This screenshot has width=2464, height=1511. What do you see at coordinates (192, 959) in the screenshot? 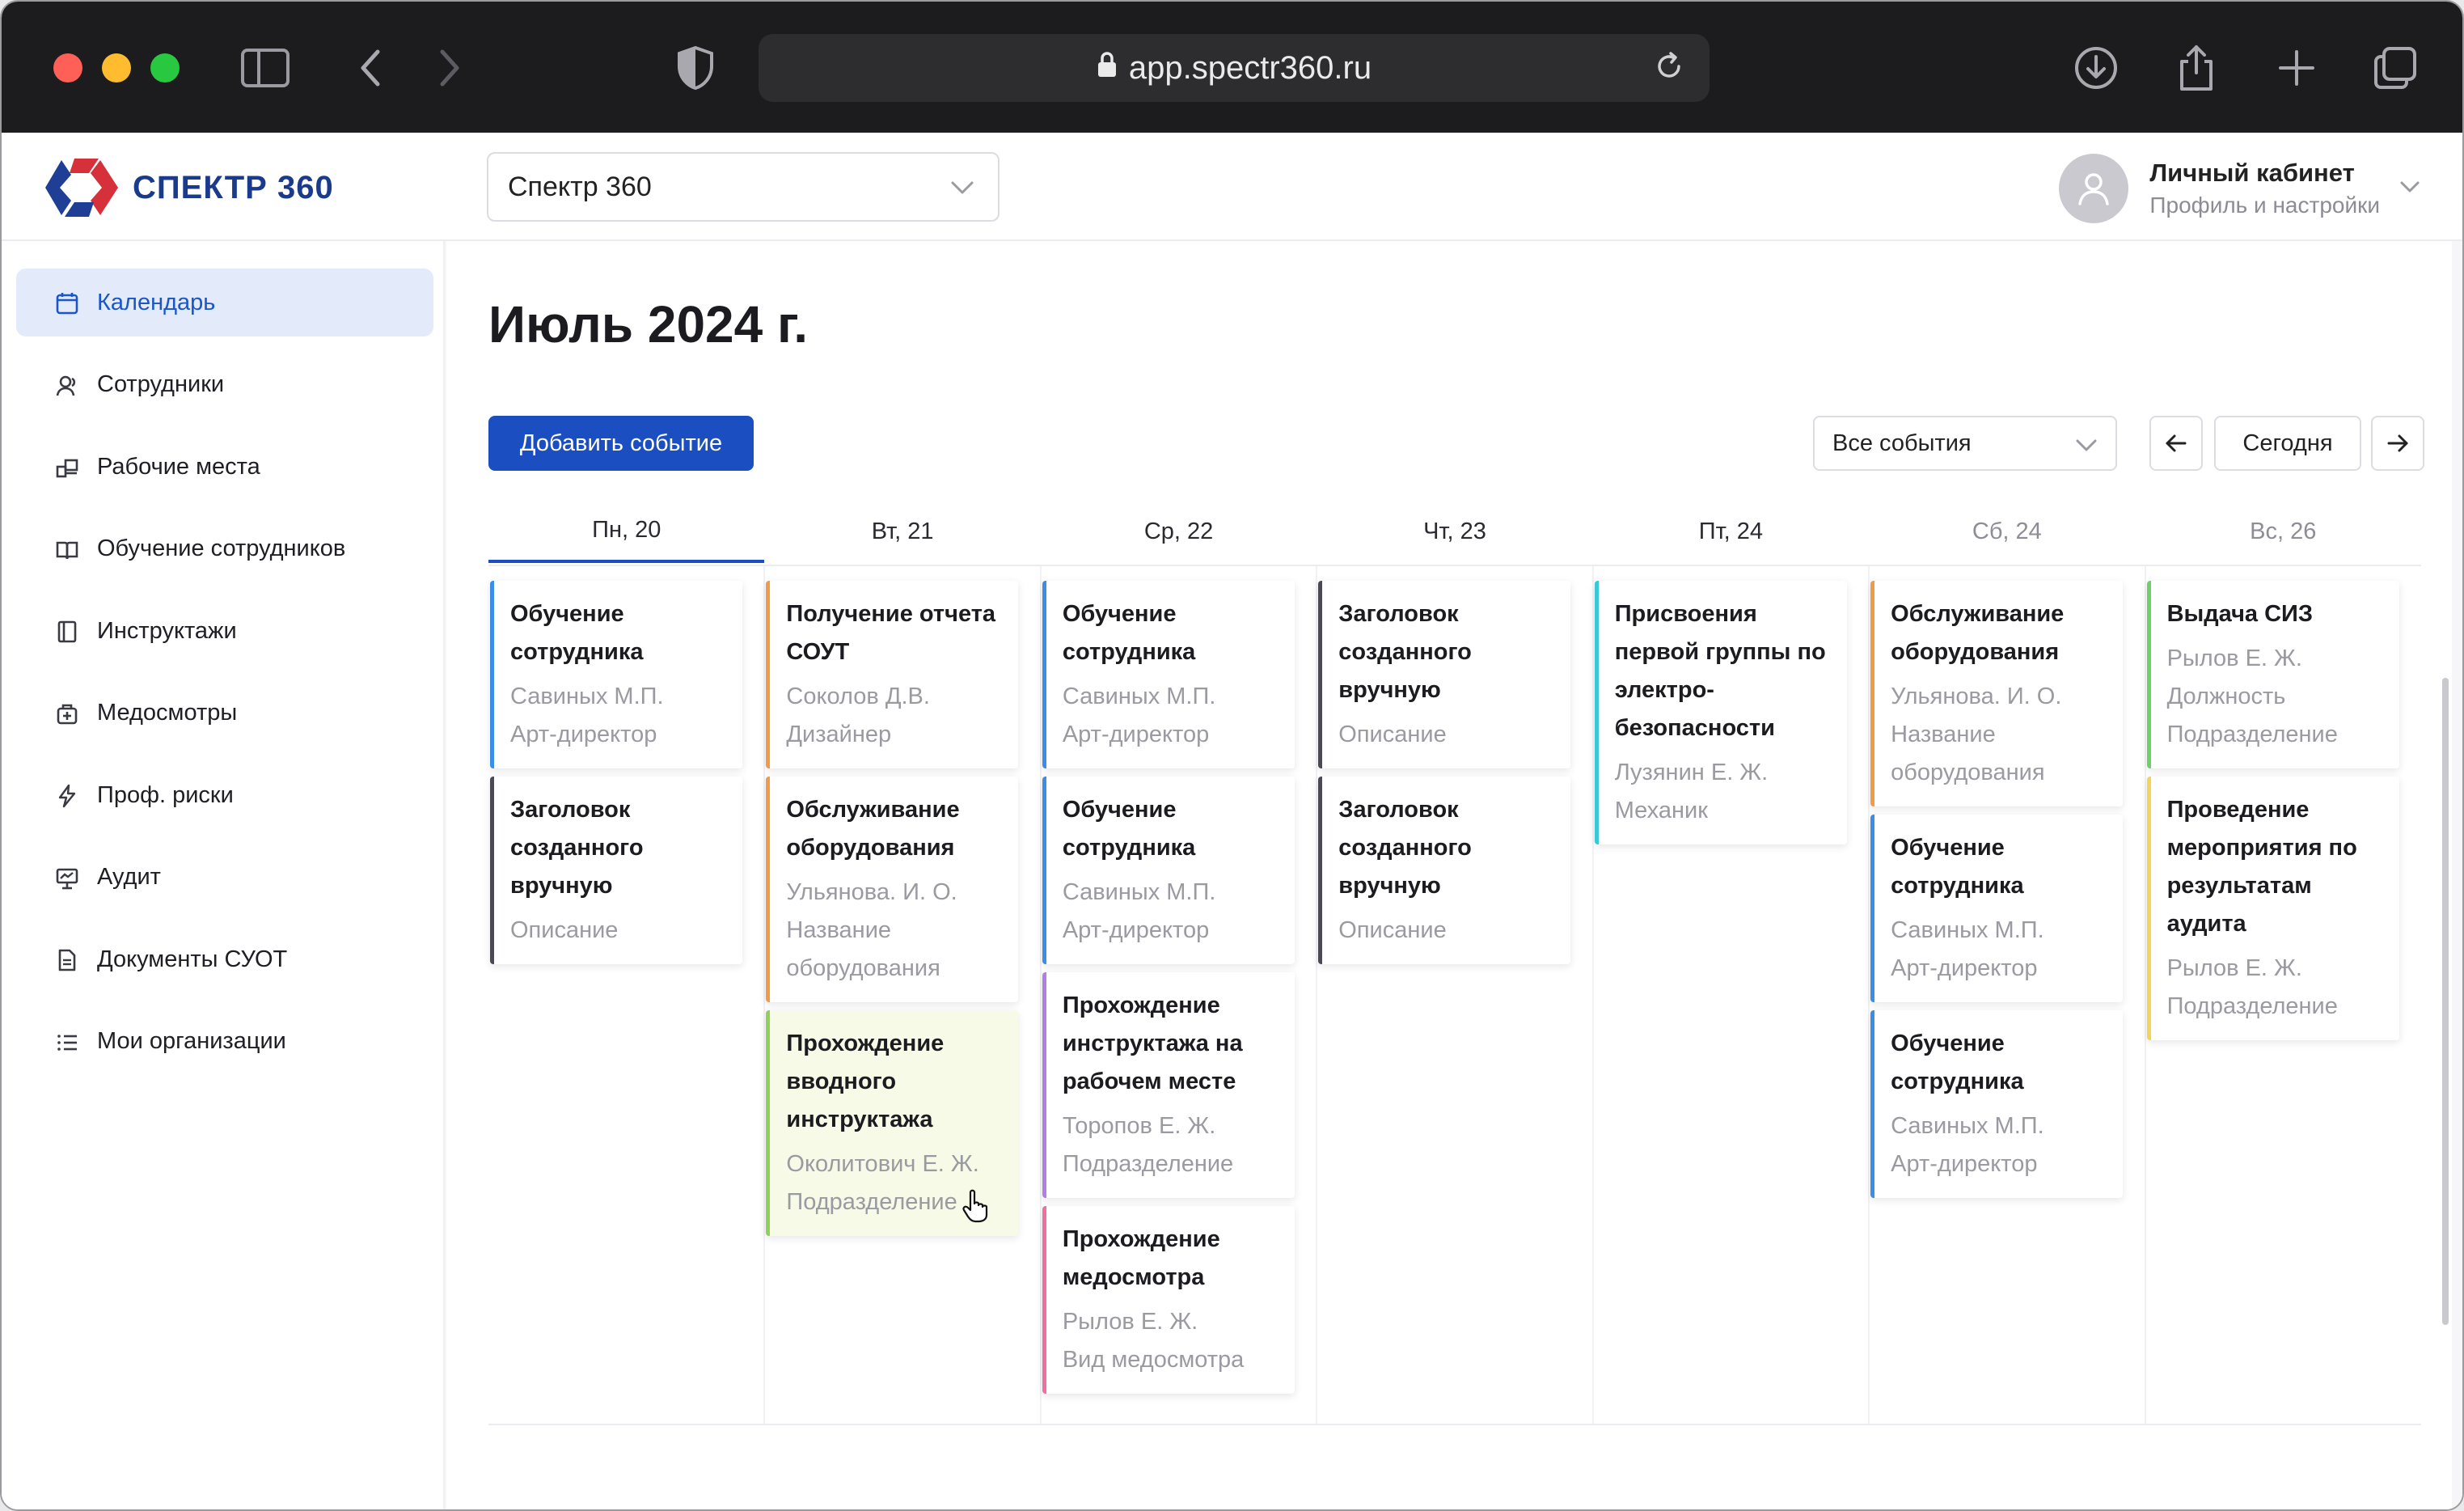
I see `sidebar-item-label: Документы СУОТ` at bounding box center [192, 959].